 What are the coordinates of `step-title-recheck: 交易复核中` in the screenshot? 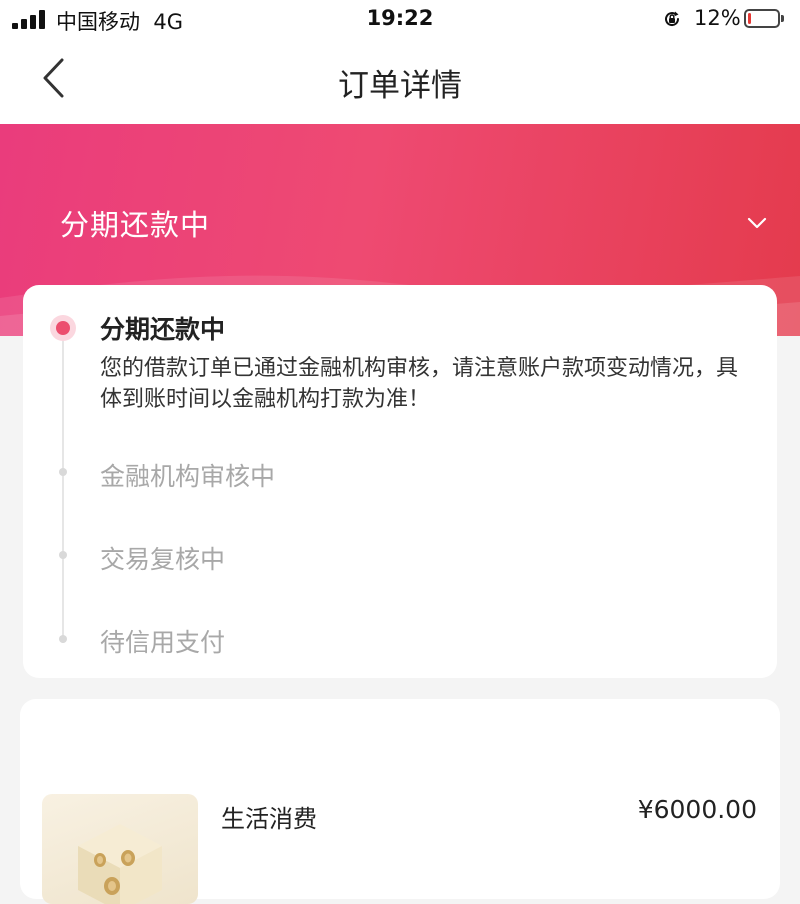 It's located at (163, 559).